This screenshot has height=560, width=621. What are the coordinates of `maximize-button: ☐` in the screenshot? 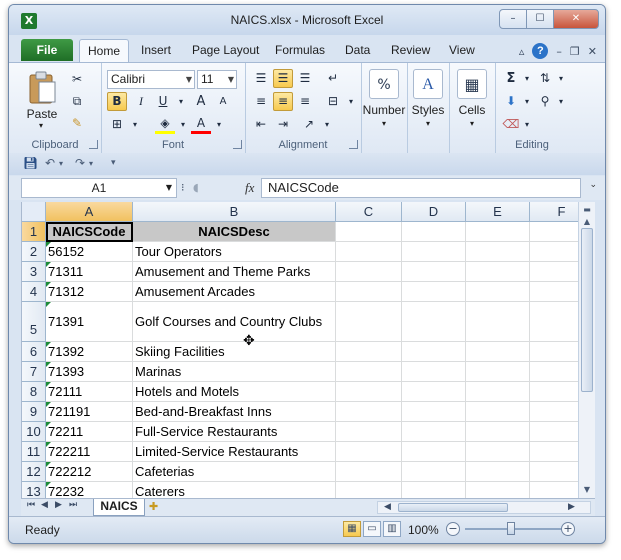 It's located at (540, 19).